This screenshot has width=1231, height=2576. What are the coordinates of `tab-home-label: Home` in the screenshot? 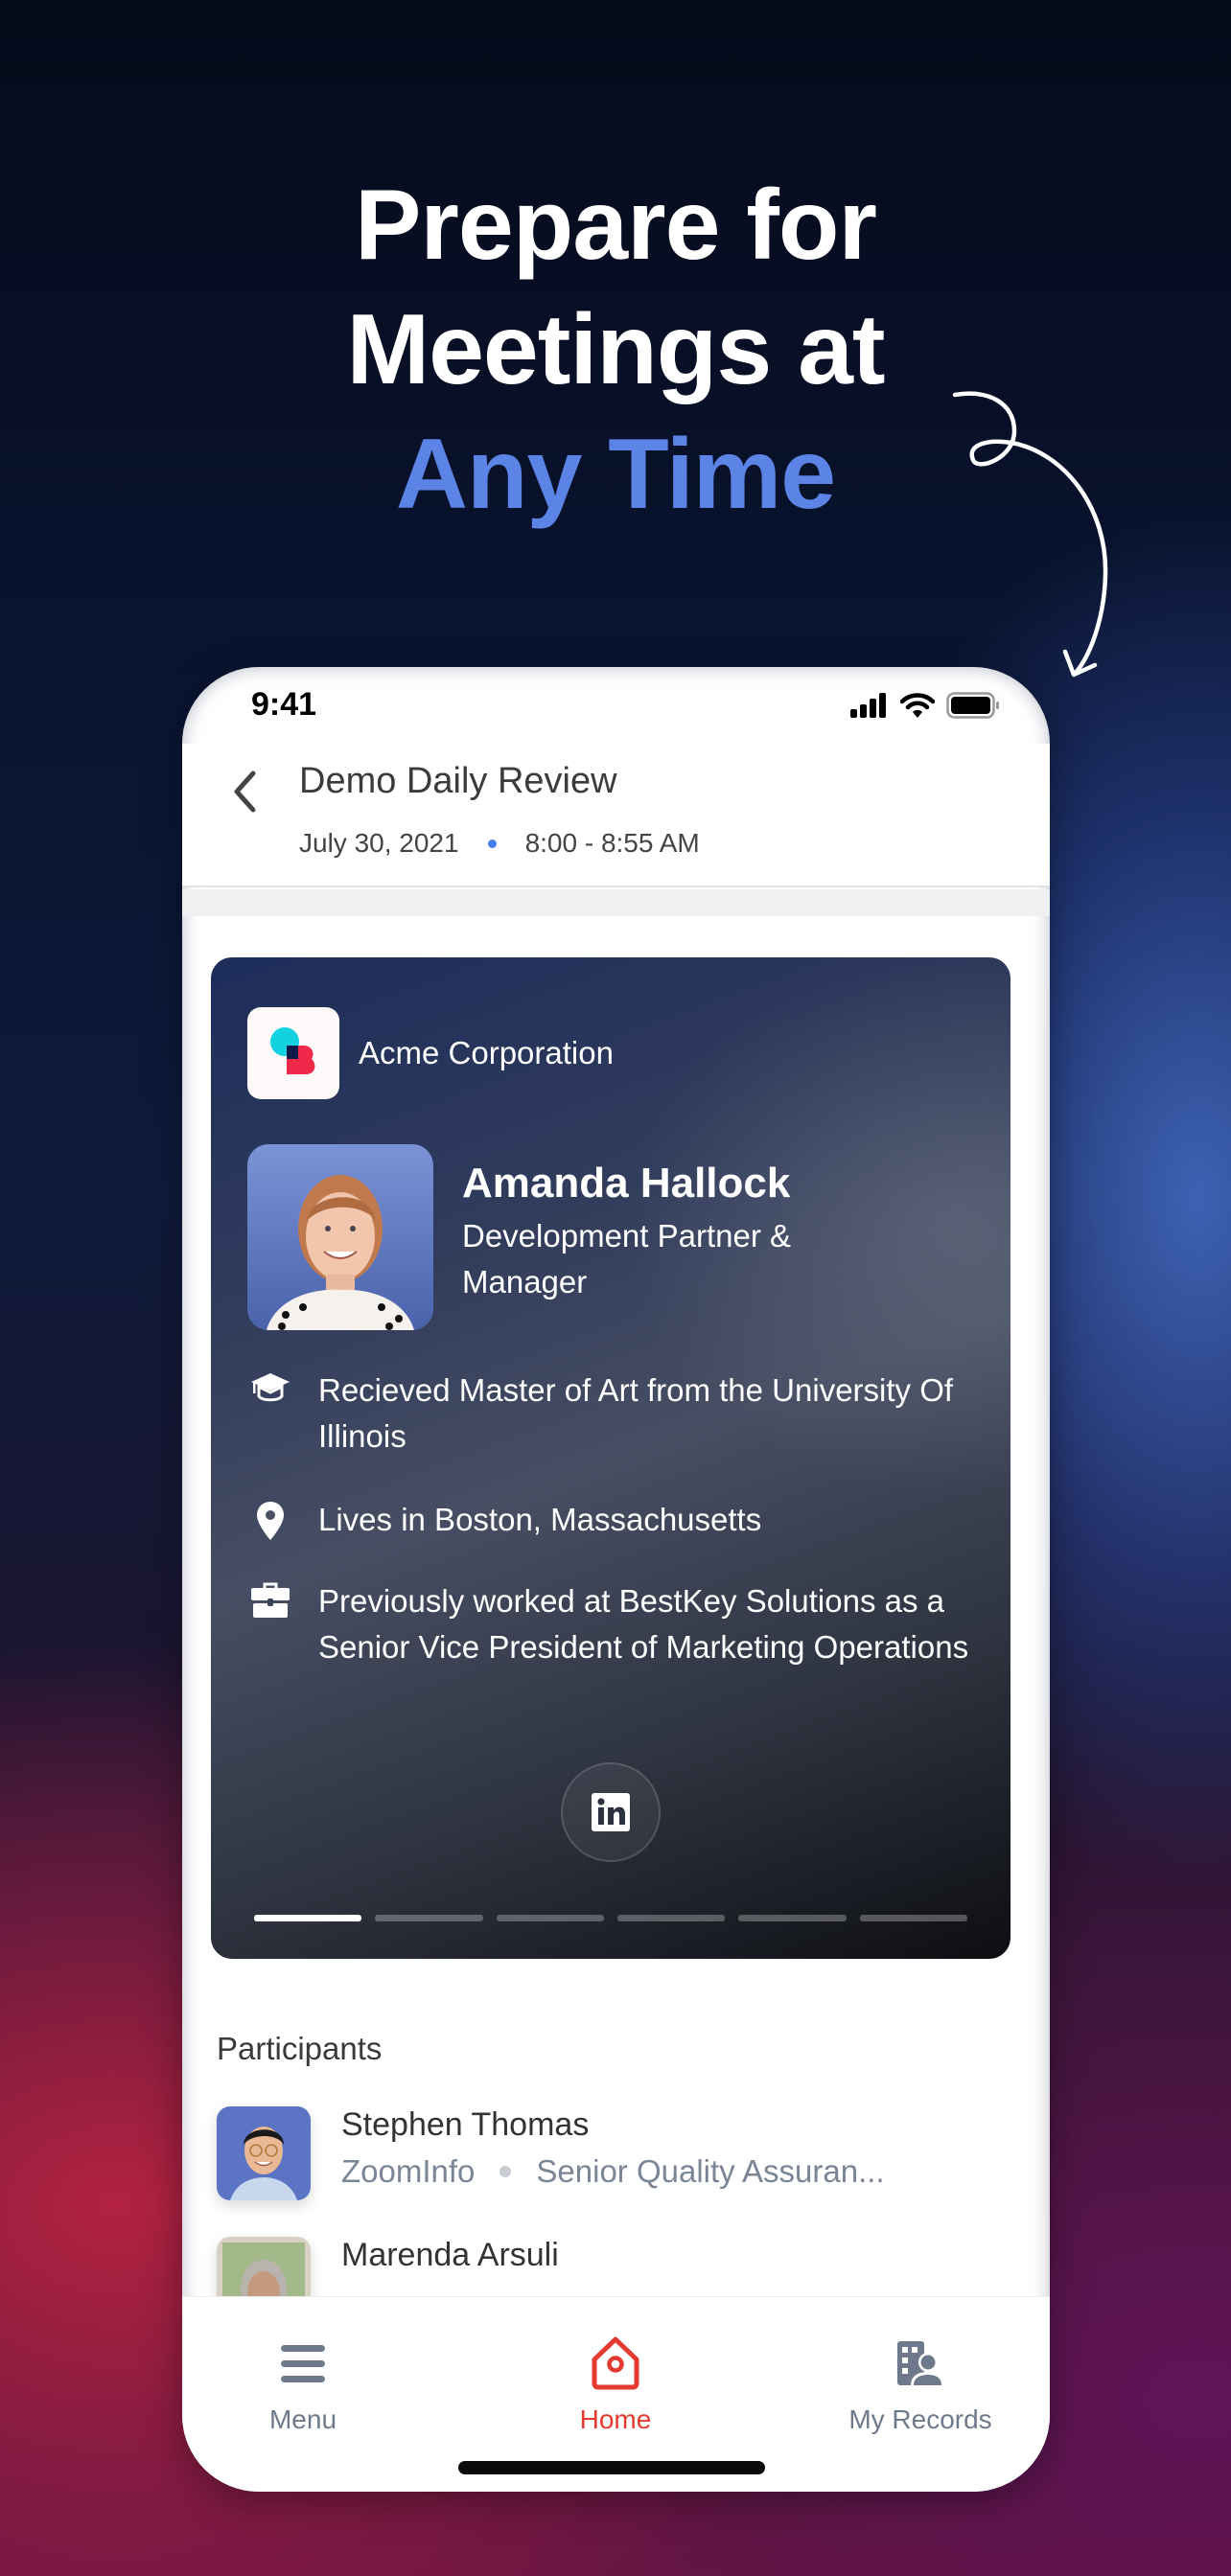 It's located at (615, 2419).